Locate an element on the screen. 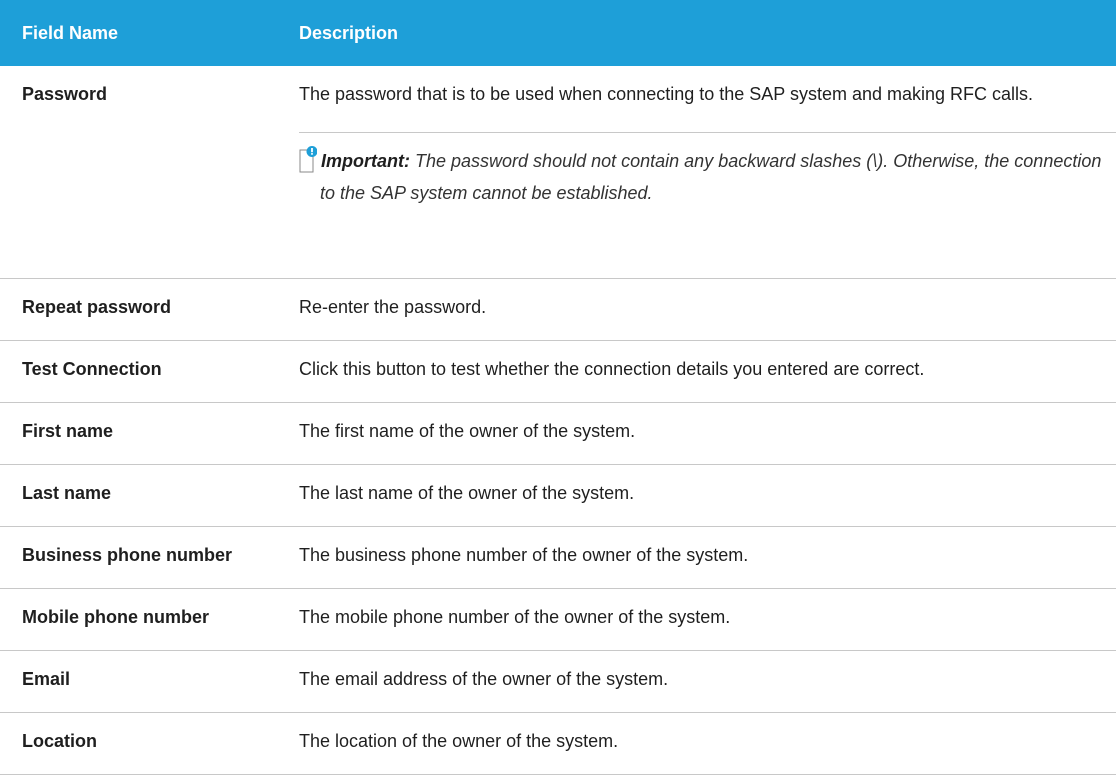  field-name-cell: Mobile phone number is located at coordinates (142, 619).